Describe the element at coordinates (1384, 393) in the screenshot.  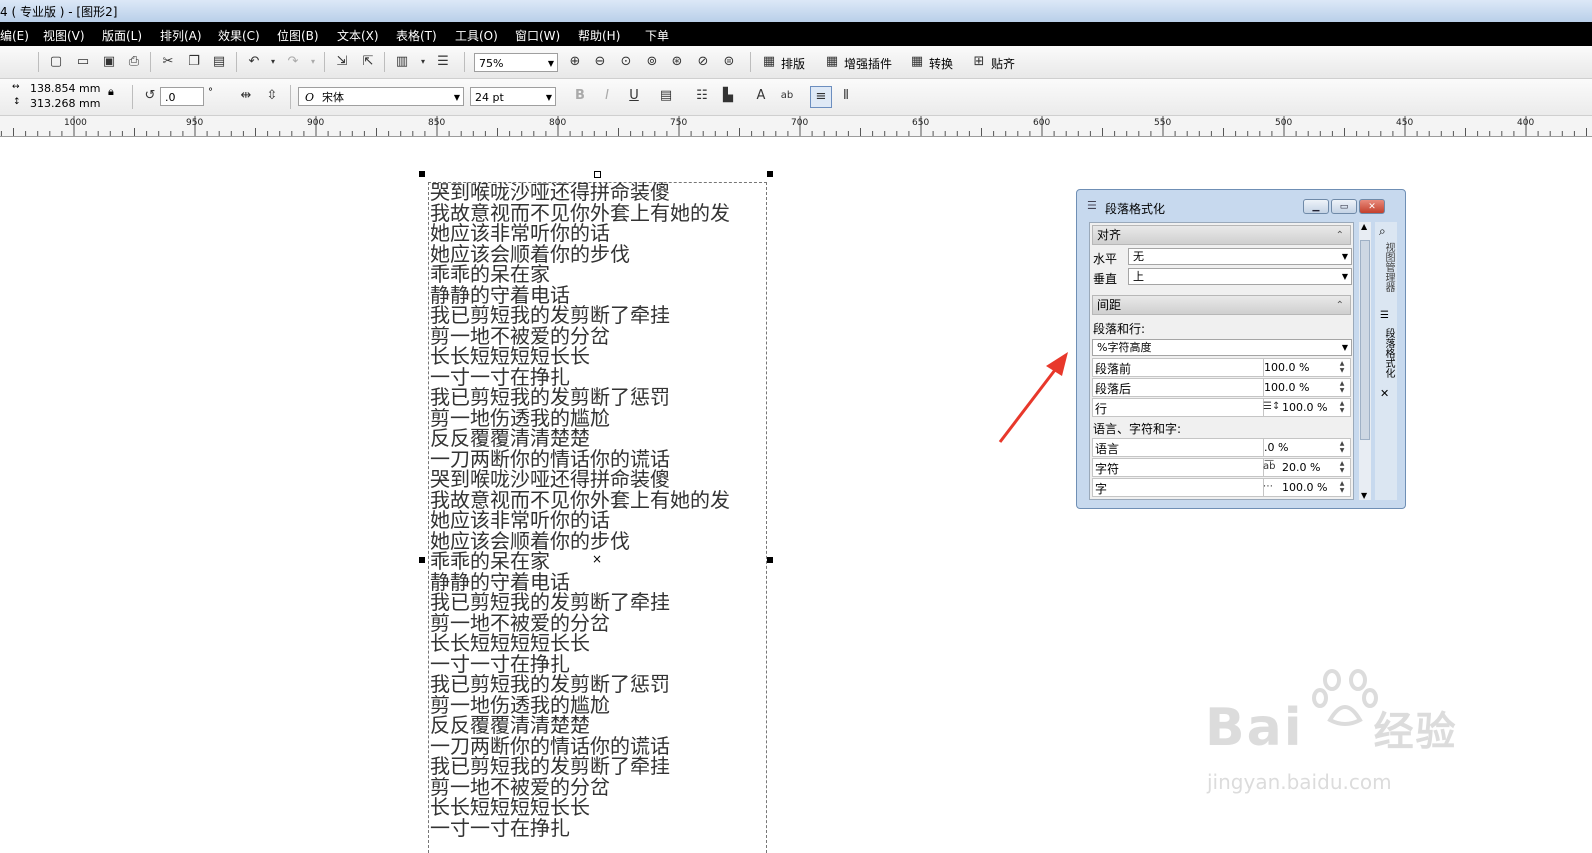
I see `close-tab-icon: ✕` at that location.